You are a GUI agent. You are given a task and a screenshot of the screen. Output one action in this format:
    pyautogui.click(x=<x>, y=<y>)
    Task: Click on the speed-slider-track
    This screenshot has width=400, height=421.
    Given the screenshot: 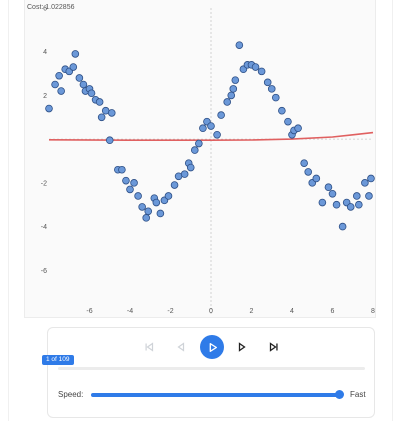 What is the action you would take?
    pyautogui.click(x=216, y=395)
    